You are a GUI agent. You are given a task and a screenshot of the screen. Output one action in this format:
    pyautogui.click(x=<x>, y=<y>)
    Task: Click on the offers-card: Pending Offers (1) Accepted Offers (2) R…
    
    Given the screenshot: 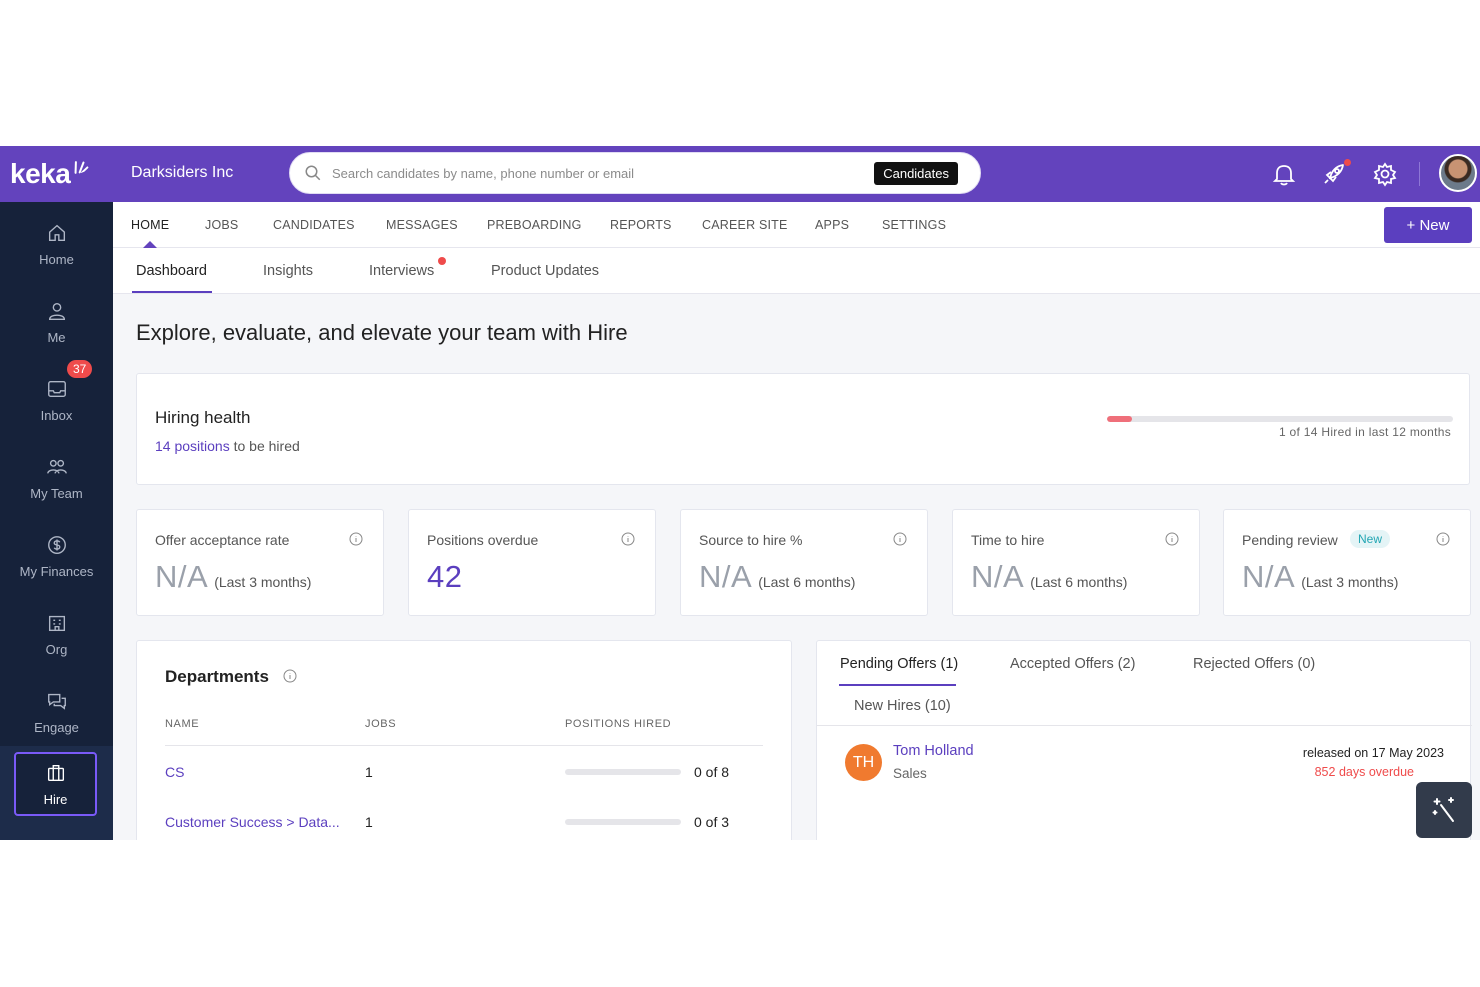 What is the action you would take?
    pyautogui.click(x=1144, y=740)
    